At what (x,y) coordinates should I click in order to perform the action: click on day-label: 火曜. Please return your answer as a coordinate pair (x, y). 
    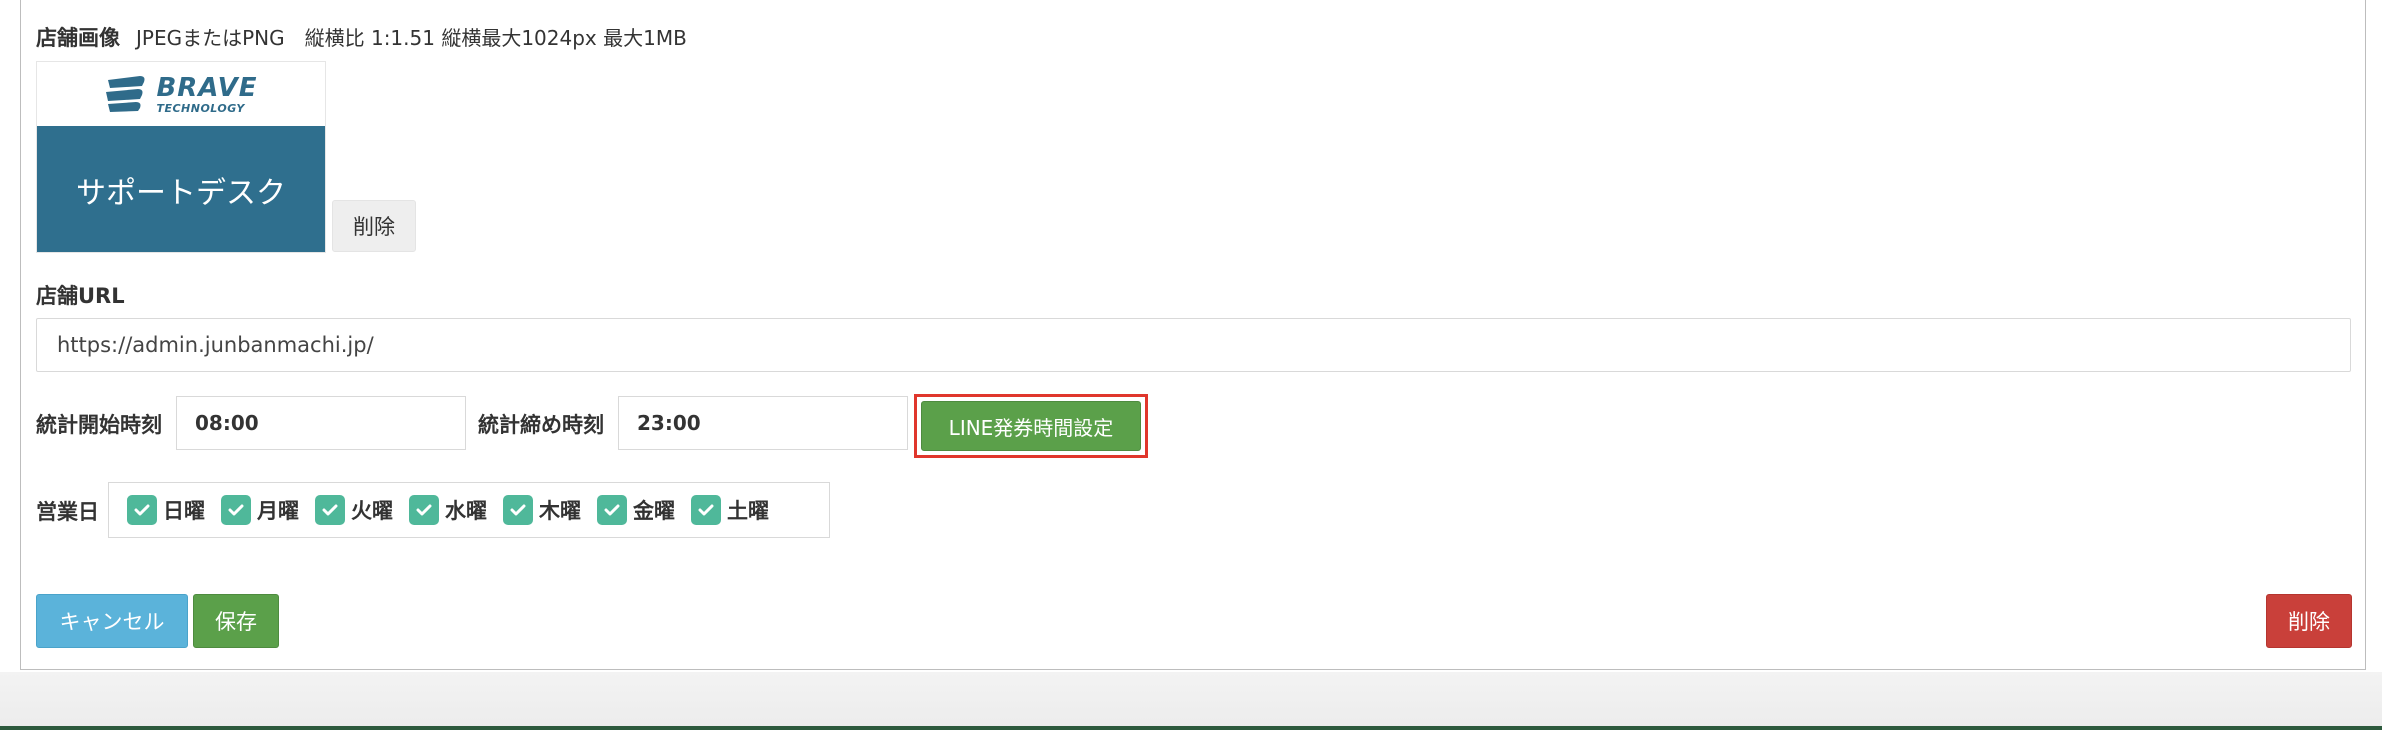
    Looking at the image, I should click on (372, 511).